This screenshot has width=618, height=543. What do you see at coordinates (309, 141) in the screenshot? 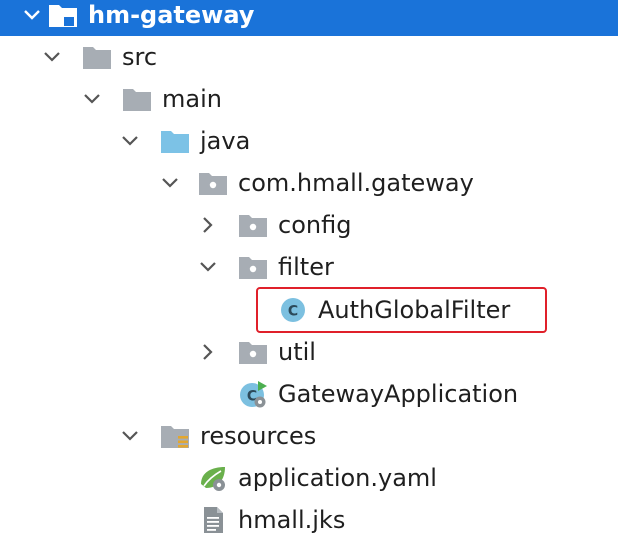
I see `tree-item-java: java` at bounding box center [309, 141].